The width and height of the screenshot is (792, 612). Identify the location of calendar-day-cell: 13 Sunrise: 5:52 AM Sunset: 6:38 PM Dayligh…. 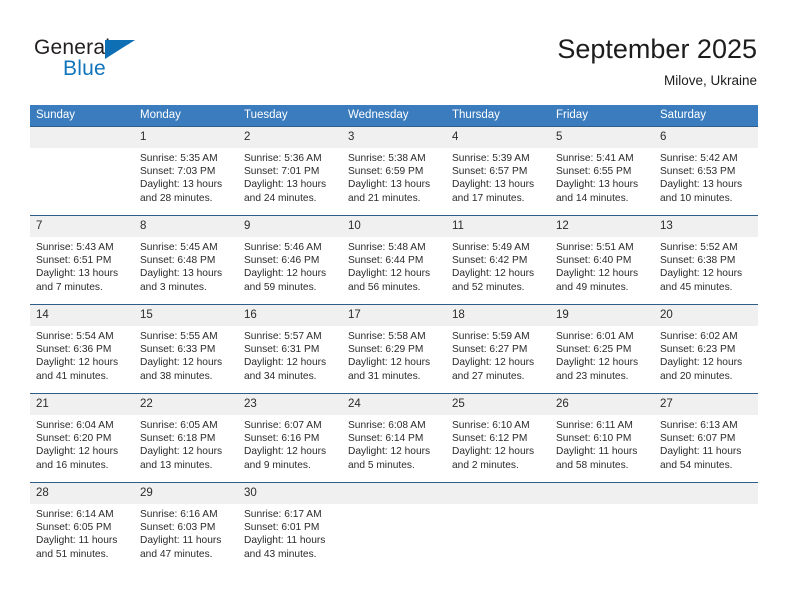
(706, 260).